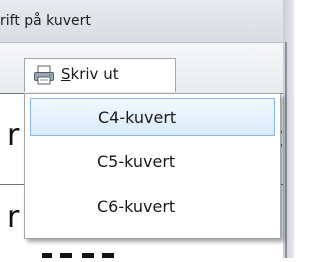 This screenshot has width=320, height=262. Describe the element at coordinates (13, 135) in the screenshot. I see `background-text-left-1: r` at that location.